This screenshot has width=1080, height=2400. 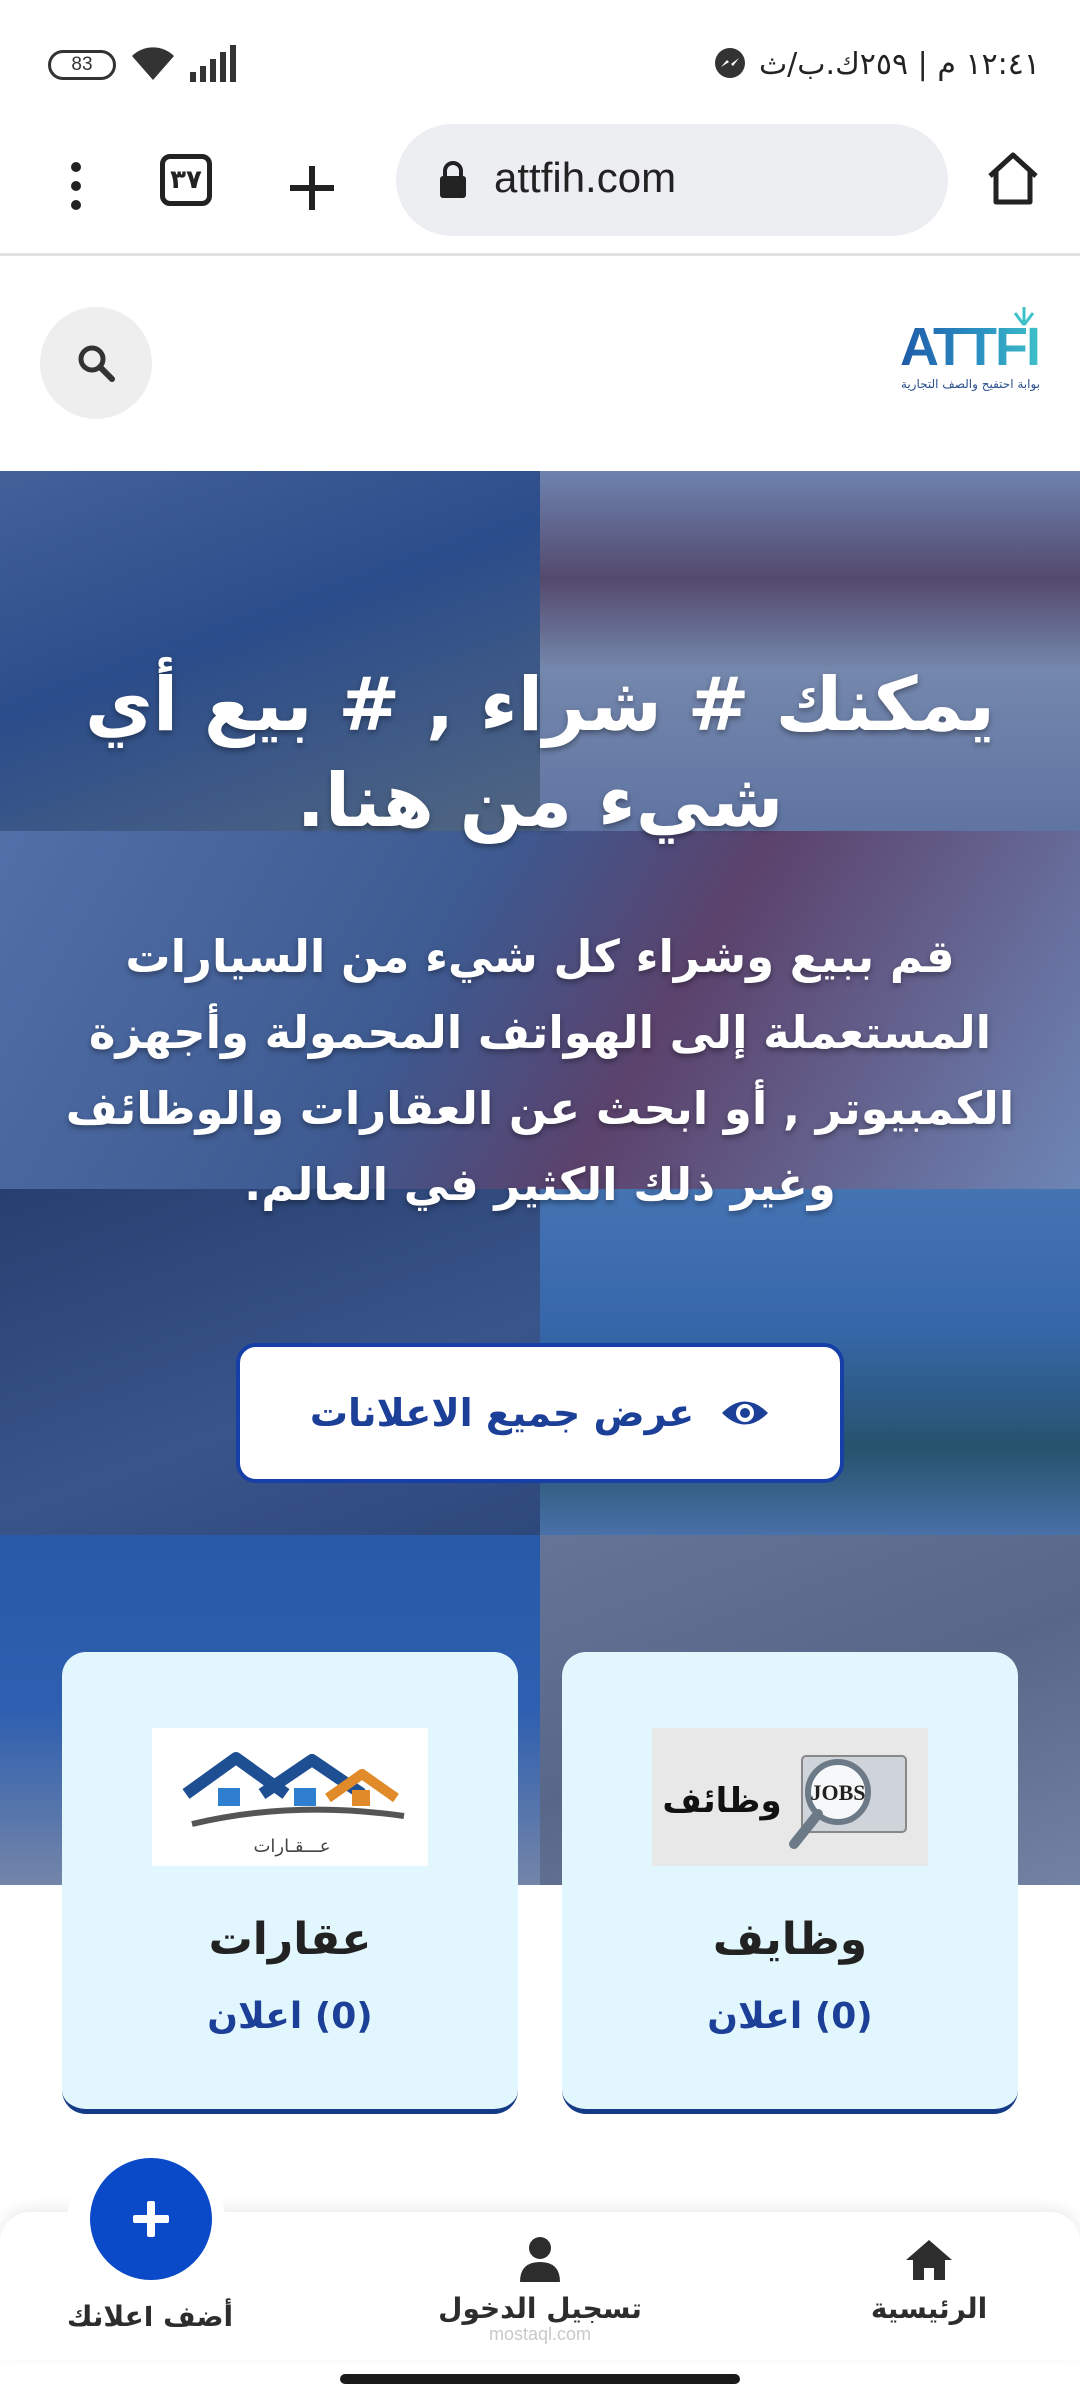 What do you see at coordinates (213, 63) in the screenshot?
I see `signal-icon` at bounding box center [213, 63].